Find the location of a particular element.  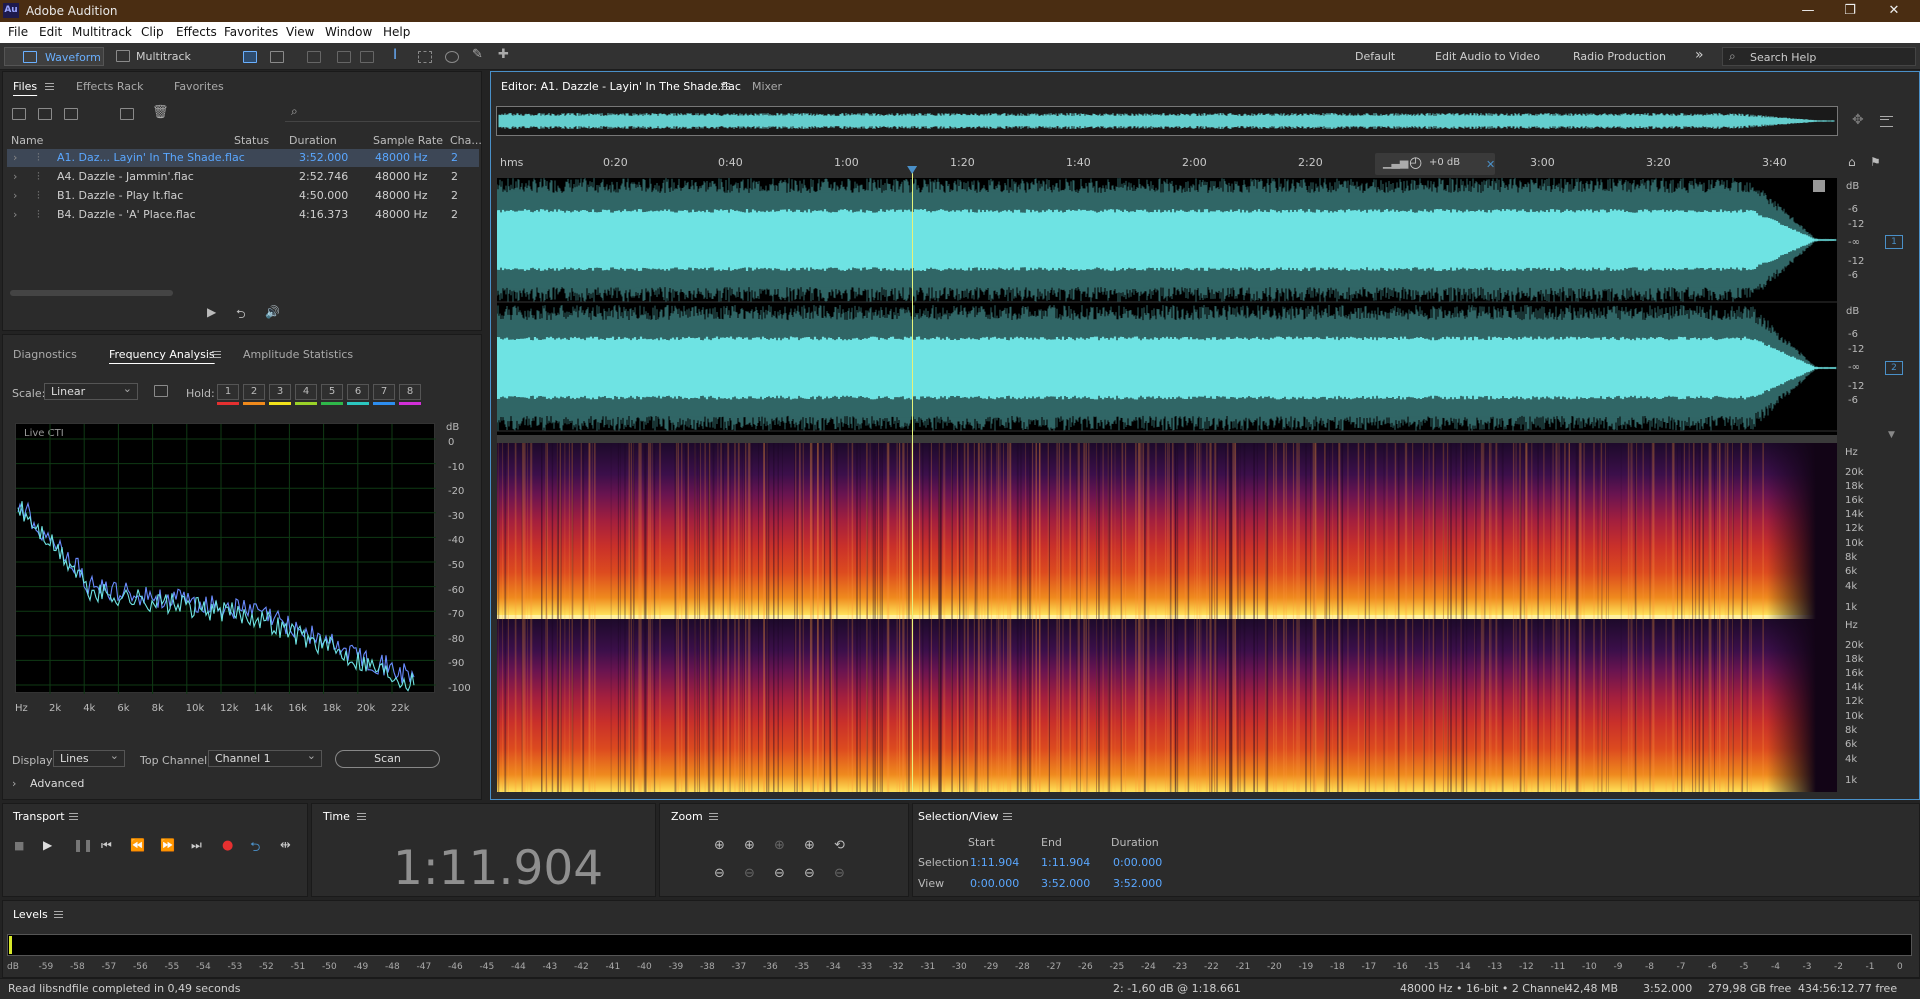

workspace-radio-production: Radio Production is located at coordinates (1619, 56).